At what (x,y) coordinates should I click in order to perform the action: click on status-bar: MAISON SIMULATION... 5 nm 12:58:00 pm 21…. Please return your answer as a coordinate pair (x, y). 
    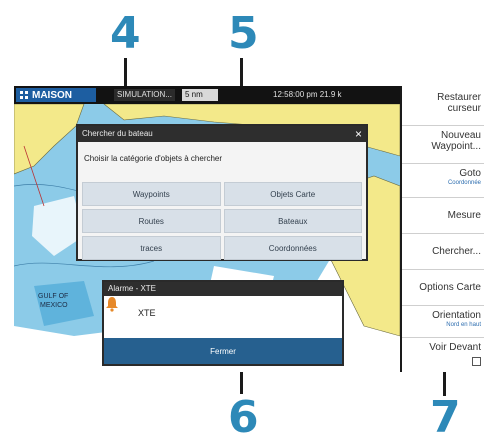
    Looking at the image, I should click on (207, 95).